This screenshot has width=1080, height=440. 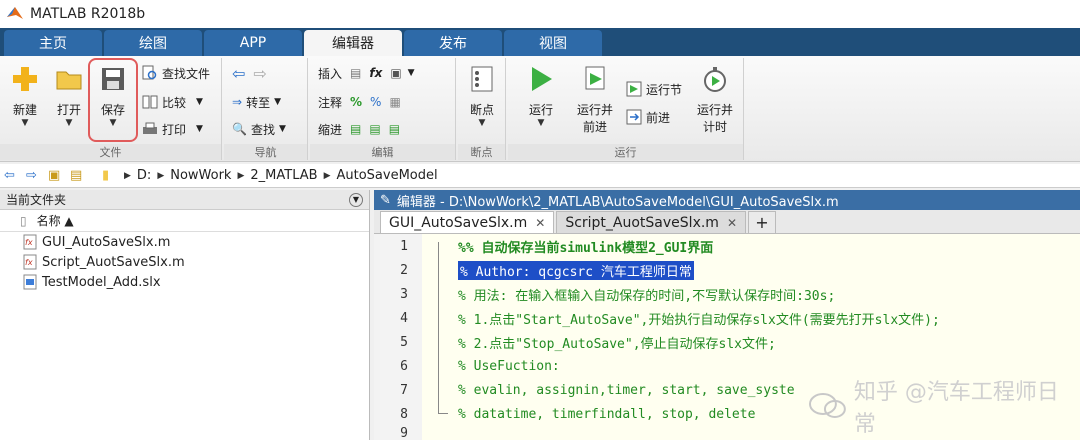 I want to click on panel-menu-icon: ▼, so click(x=356, y=199).